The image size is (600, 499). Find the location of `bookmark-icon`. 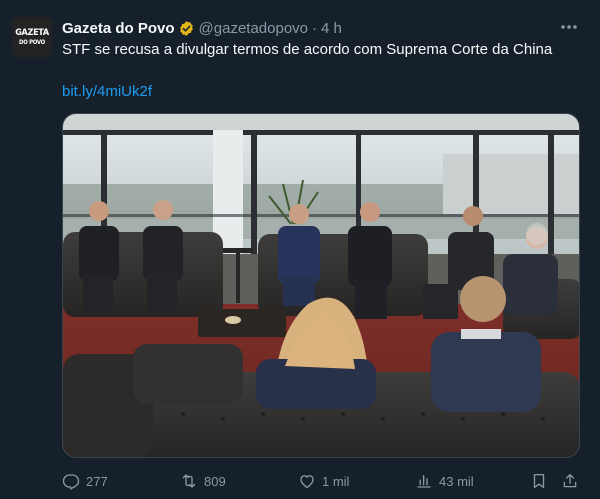

bookmark-icon is located at coordinates (539, 481).